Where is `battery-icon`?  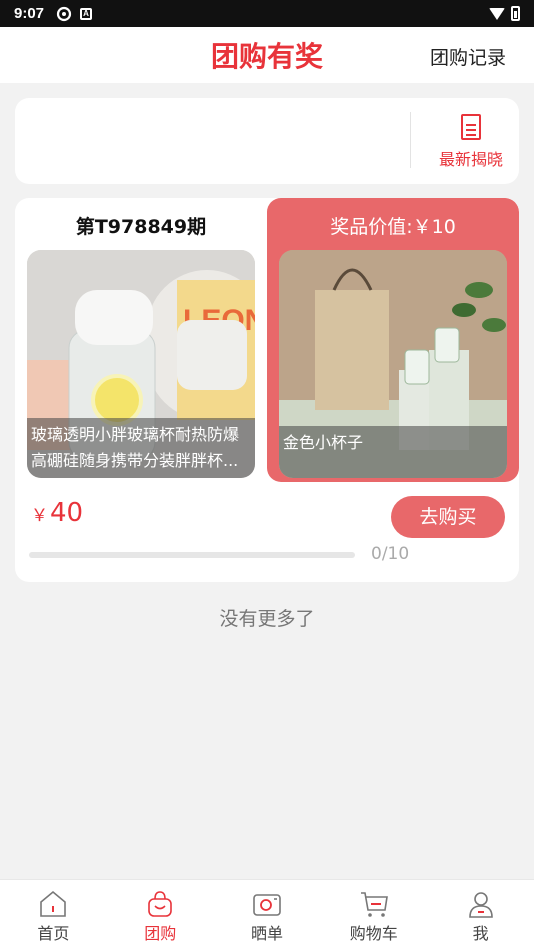 battery-icon is located at coordinates (515, 13).